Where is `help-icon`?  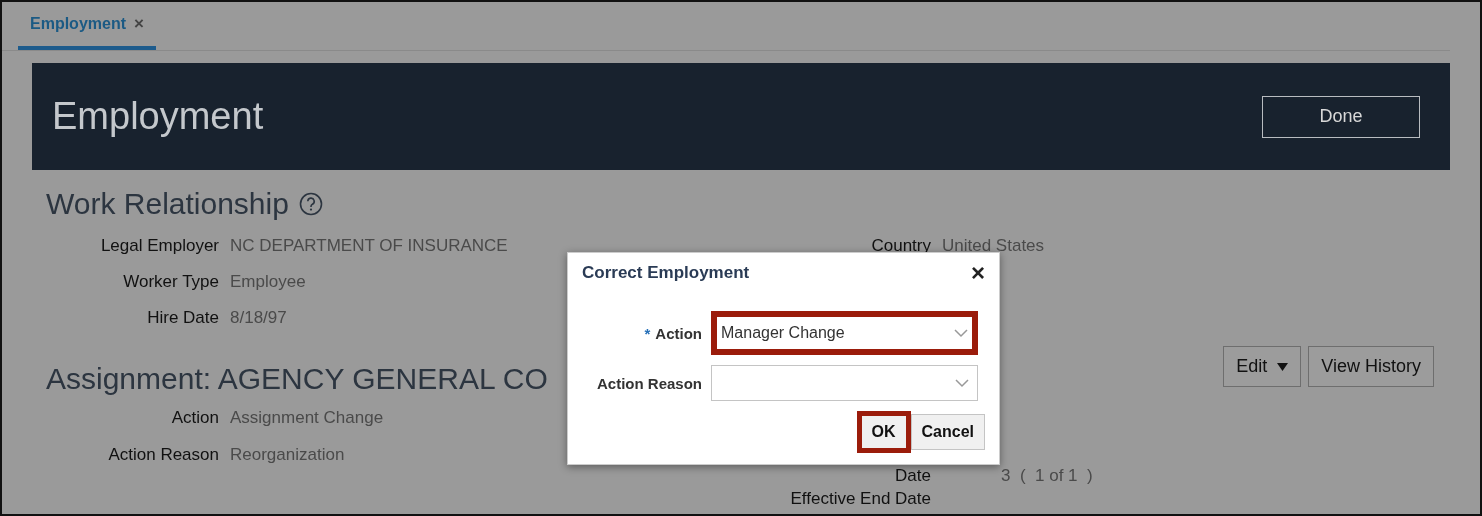
help-icon is located at coordinates (310, 204).